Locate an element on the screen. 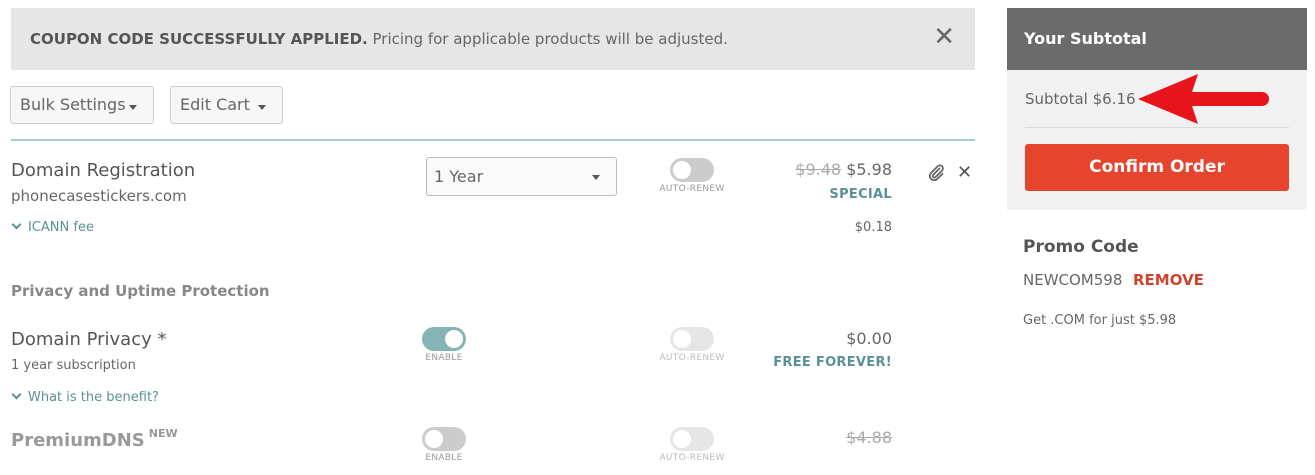 This screenshot has width=1315, height=475. registration-period-value: 1 Year is located at coordinates (459, 176).